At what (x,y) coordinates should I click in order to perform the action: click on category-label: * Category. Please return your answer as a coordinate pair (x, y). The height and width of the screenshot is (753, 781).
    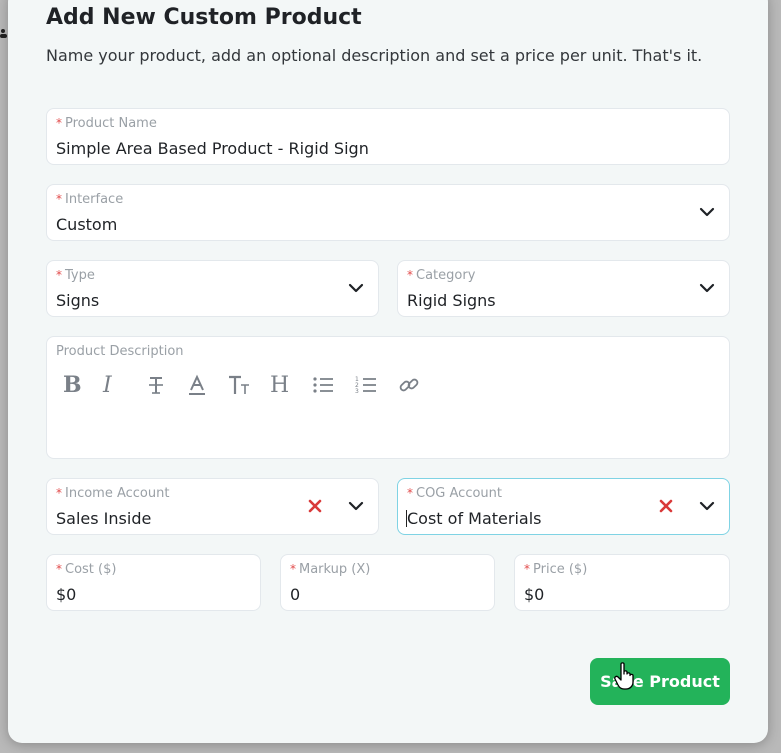
    Looking at the image, I should click on (441, 275).